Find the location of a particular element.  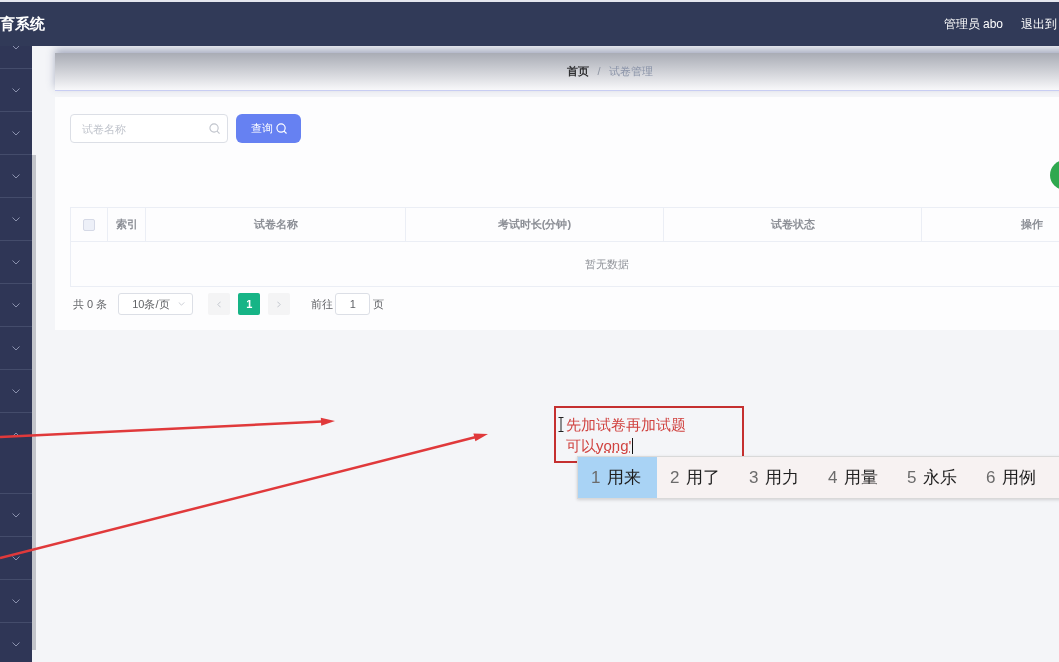

goto-label: 前往 is located at coordinates (322, 304).